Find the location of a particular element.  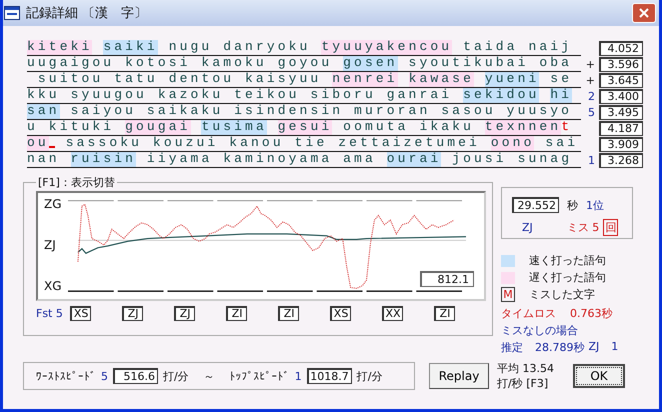

slow-word: texnnen is located at coordinates (523, 127).